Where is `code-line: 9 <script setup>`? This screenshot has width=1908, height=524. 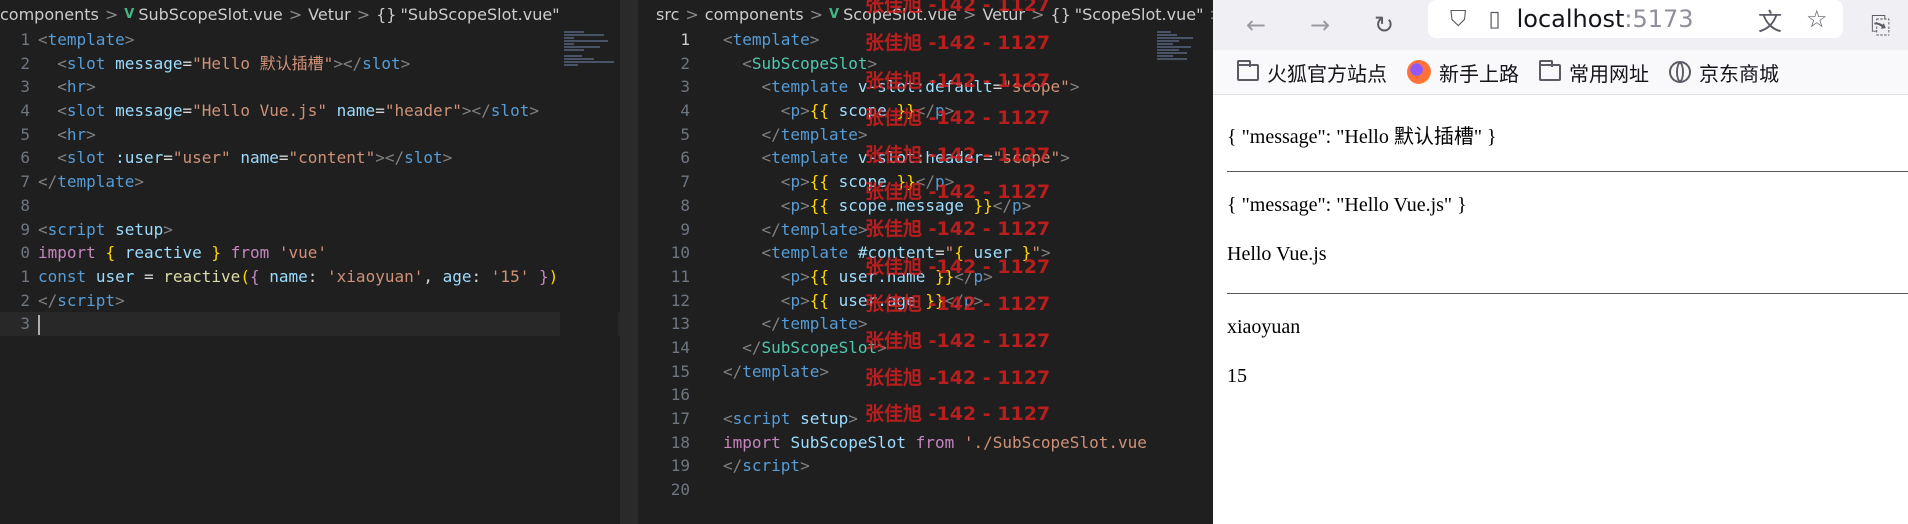 code-line: 9 <script setup> is located at coordinates (319, 230).